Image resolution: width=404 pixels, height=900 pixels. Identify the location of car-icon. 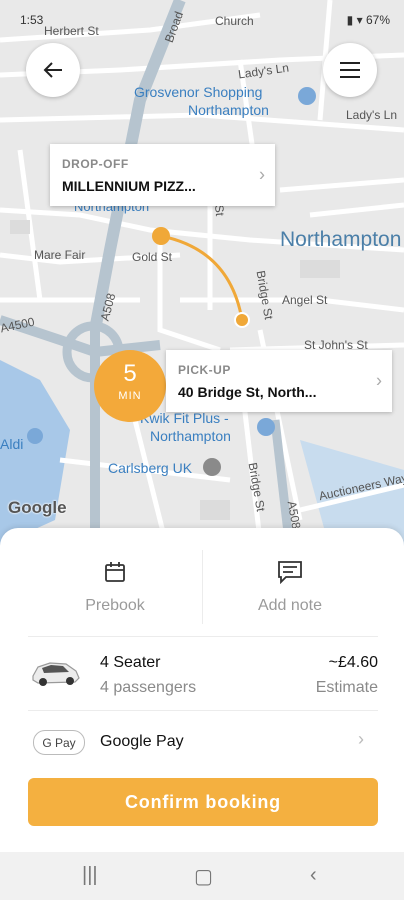
(56, 674).